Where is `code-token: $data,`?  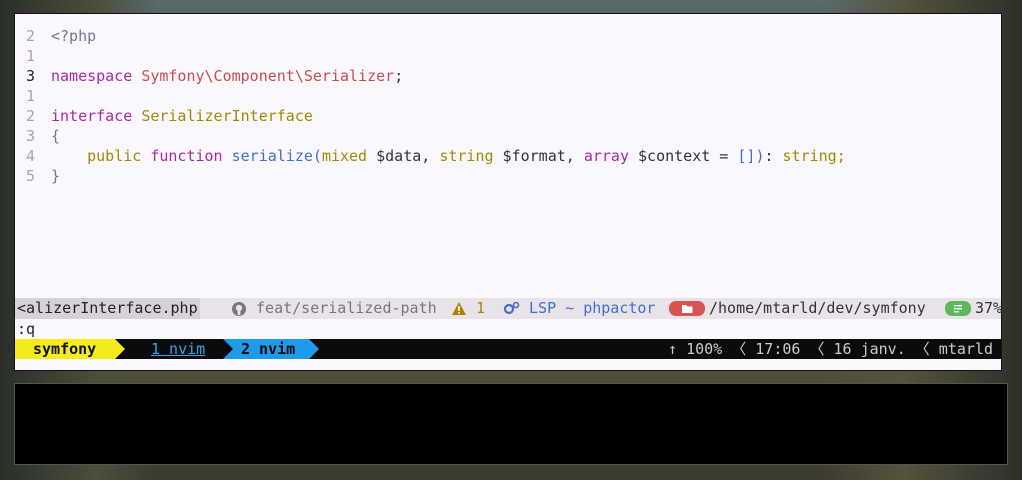
code-token: $data, is located at coordinates (403, 156).